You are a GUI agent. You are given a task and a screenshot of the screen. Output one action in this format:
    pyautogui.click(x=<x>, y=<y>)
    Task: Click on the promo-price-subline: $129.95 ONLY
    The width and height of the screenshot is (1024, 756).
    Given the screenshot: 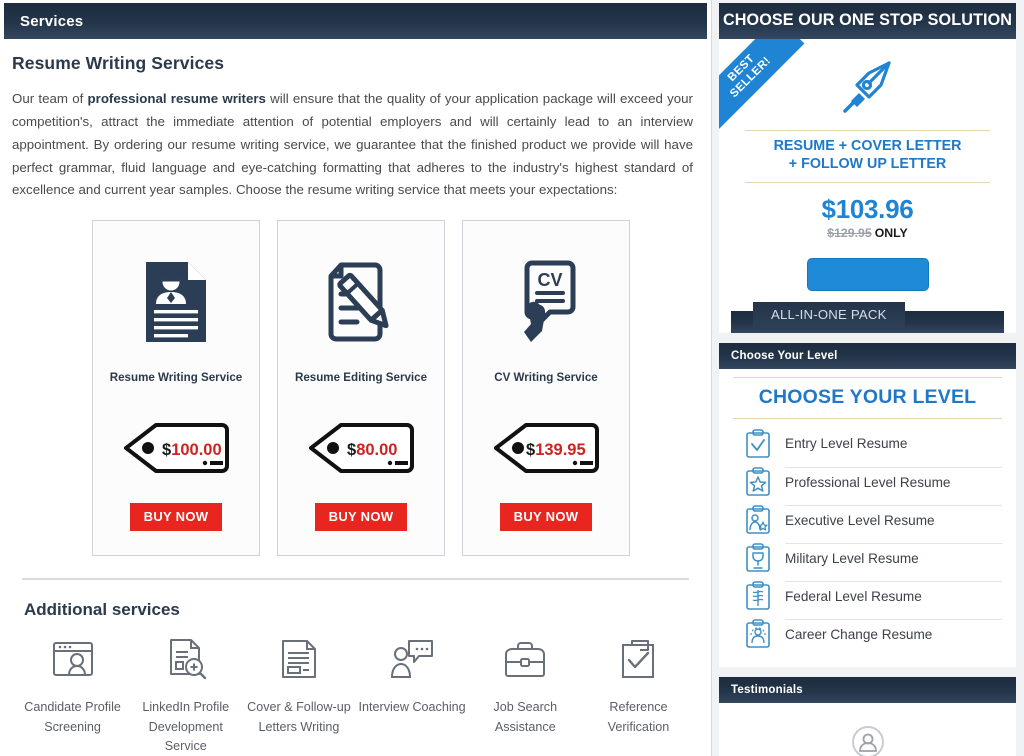 What is the action you would take?
    pyautogui.click(x=867, y=233)
    